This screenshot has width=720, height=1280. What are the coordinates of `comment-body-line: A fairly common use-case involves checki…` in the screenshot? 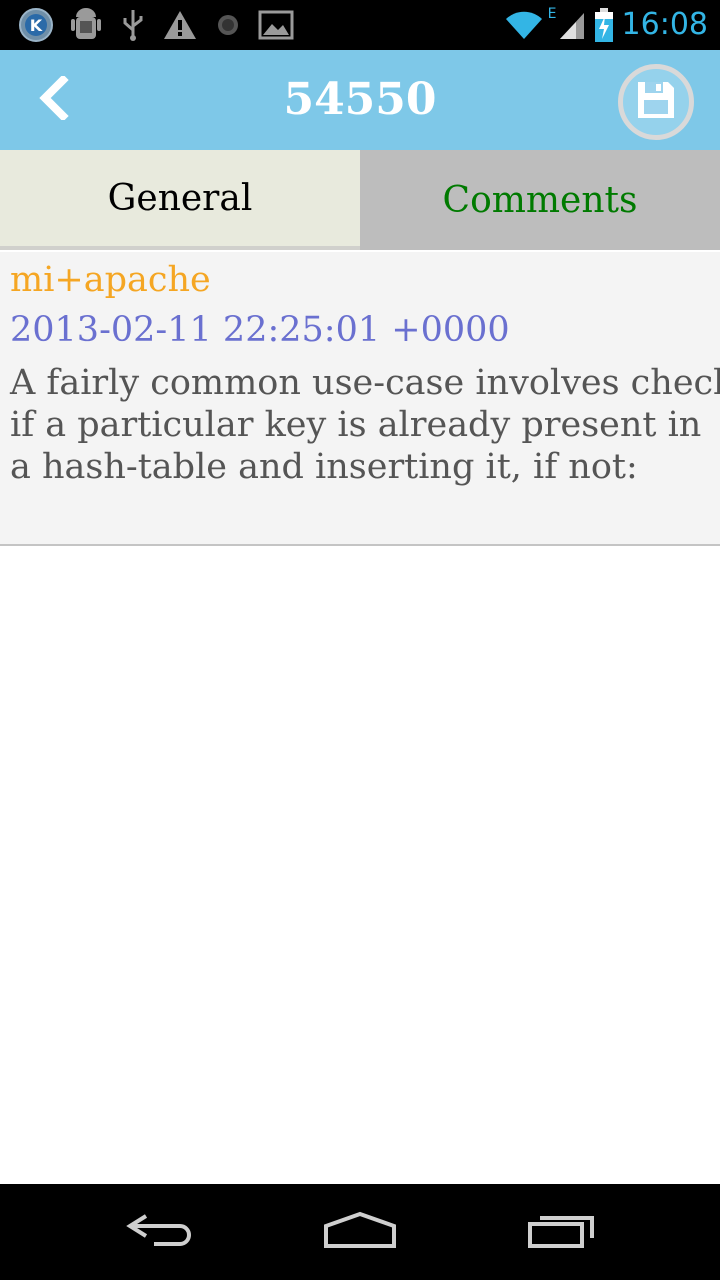 It's located at (365, 383).